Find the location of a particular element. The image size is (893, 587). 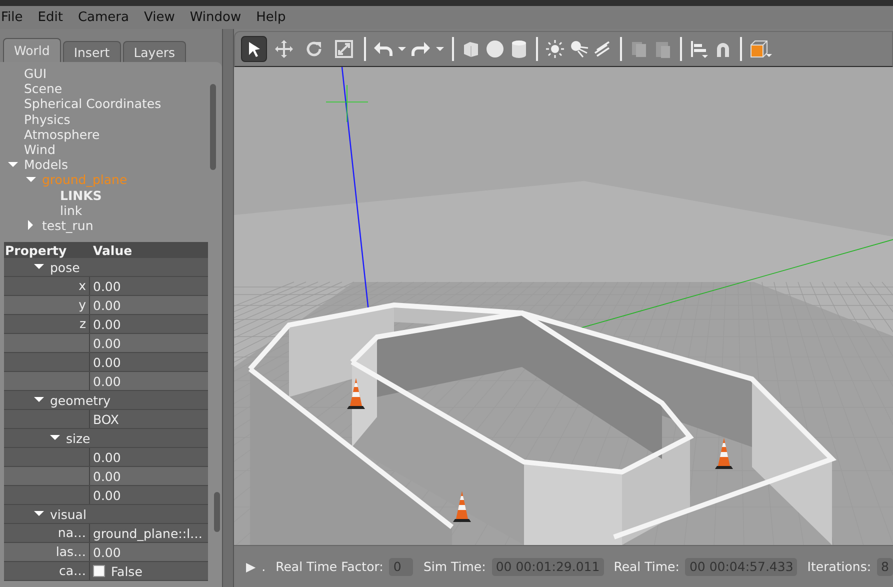

menu-item: File is located at coordinates (16, 17).